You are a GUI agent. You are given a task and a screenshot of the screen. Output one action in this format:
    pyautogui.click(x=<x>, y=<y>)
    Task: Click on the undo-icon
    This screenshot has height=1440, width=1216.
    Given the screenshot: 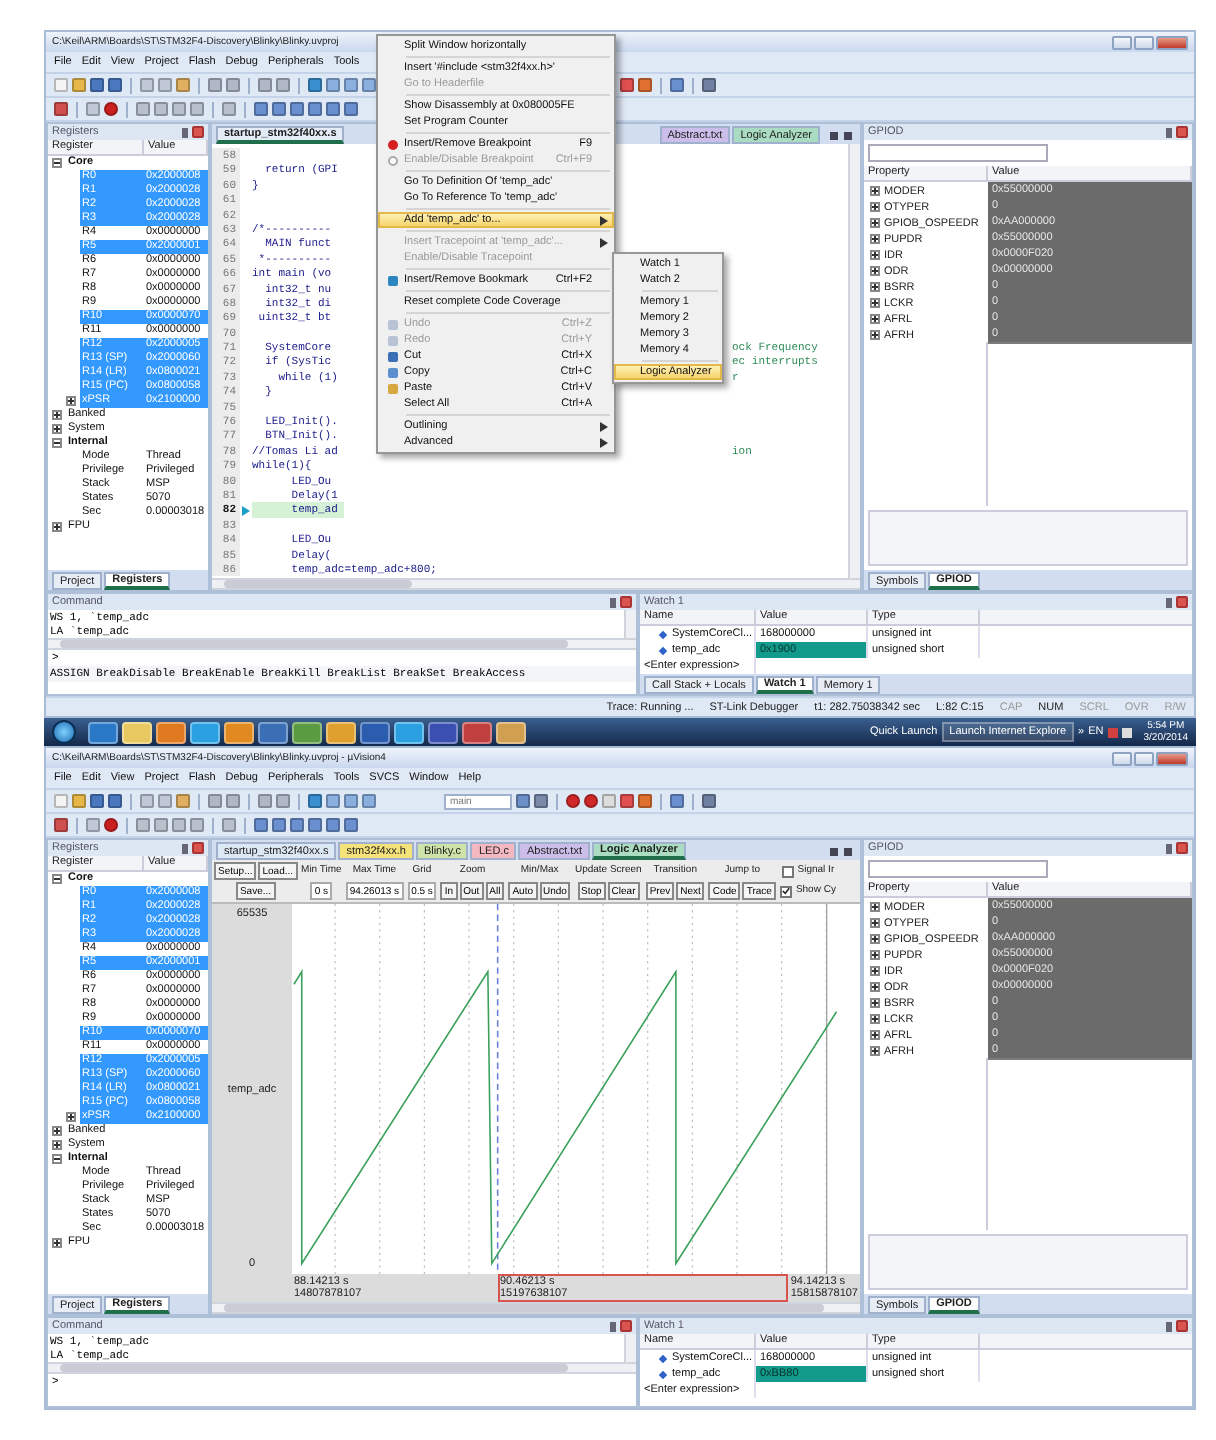 What is the action you would take?
    pyautogui.click(x=392, y=324)
    